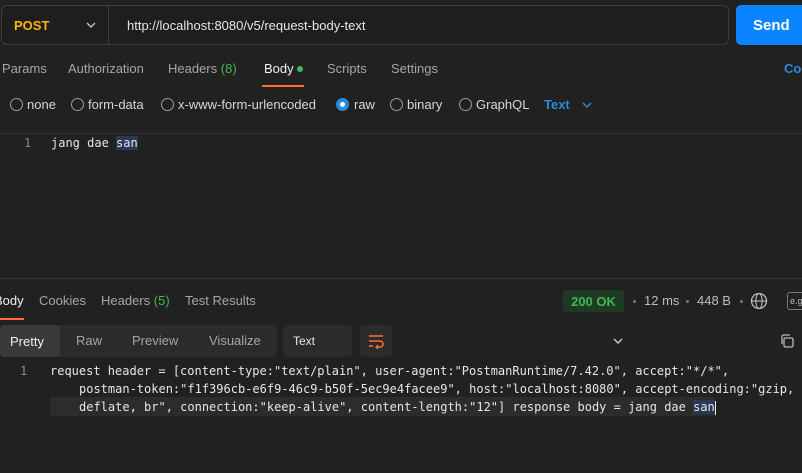 Image resolution: width=802 pixels, height=473 pixels. What do you see at coordinates (220, 300) in the screenshot?
I see `resp-tab-test-results: Test Results` at bounding box center [220, 300].